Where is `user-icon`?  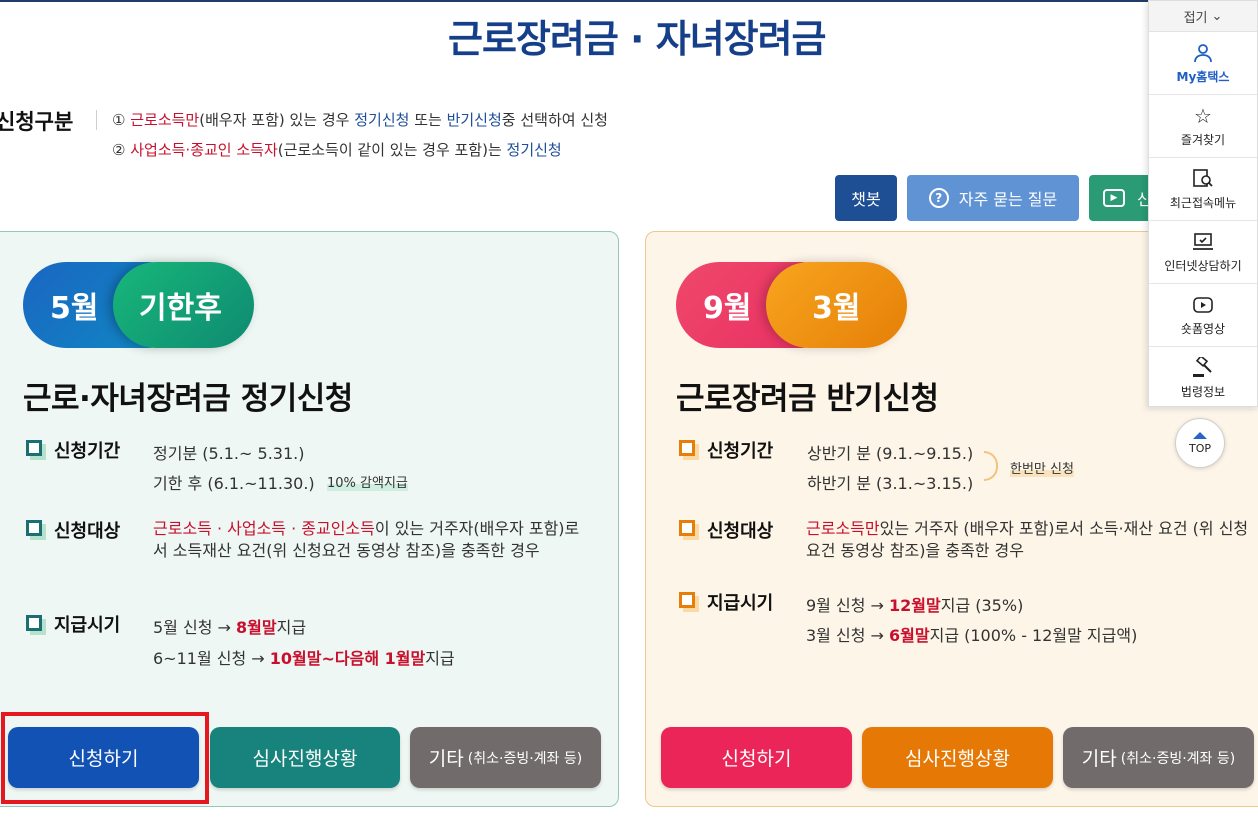
user-icon is located at coordinates (1203, 53).